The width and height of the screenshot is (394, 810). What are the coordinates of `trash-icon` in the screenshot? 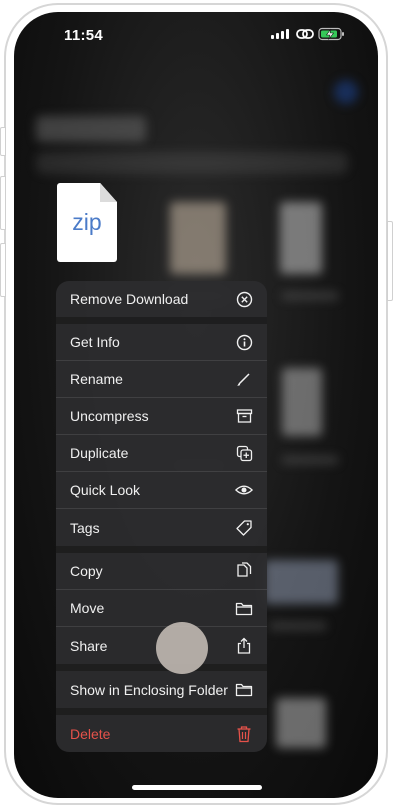 It's located at (244, 734).